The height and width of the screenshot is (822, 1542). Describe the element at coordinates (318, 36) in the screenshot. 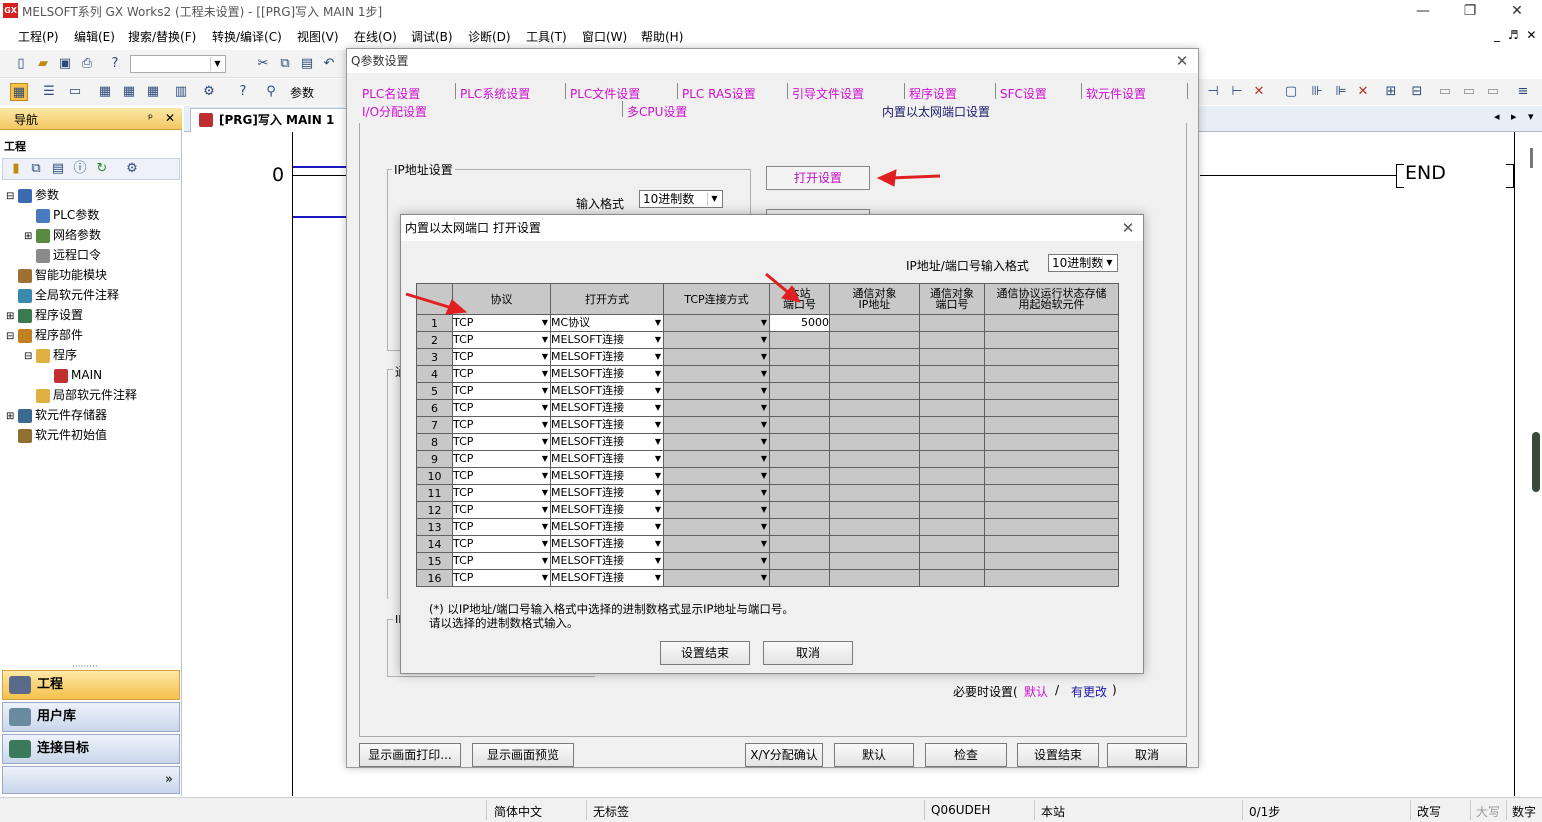

I see `menu-view: 视图(V)` at that location.